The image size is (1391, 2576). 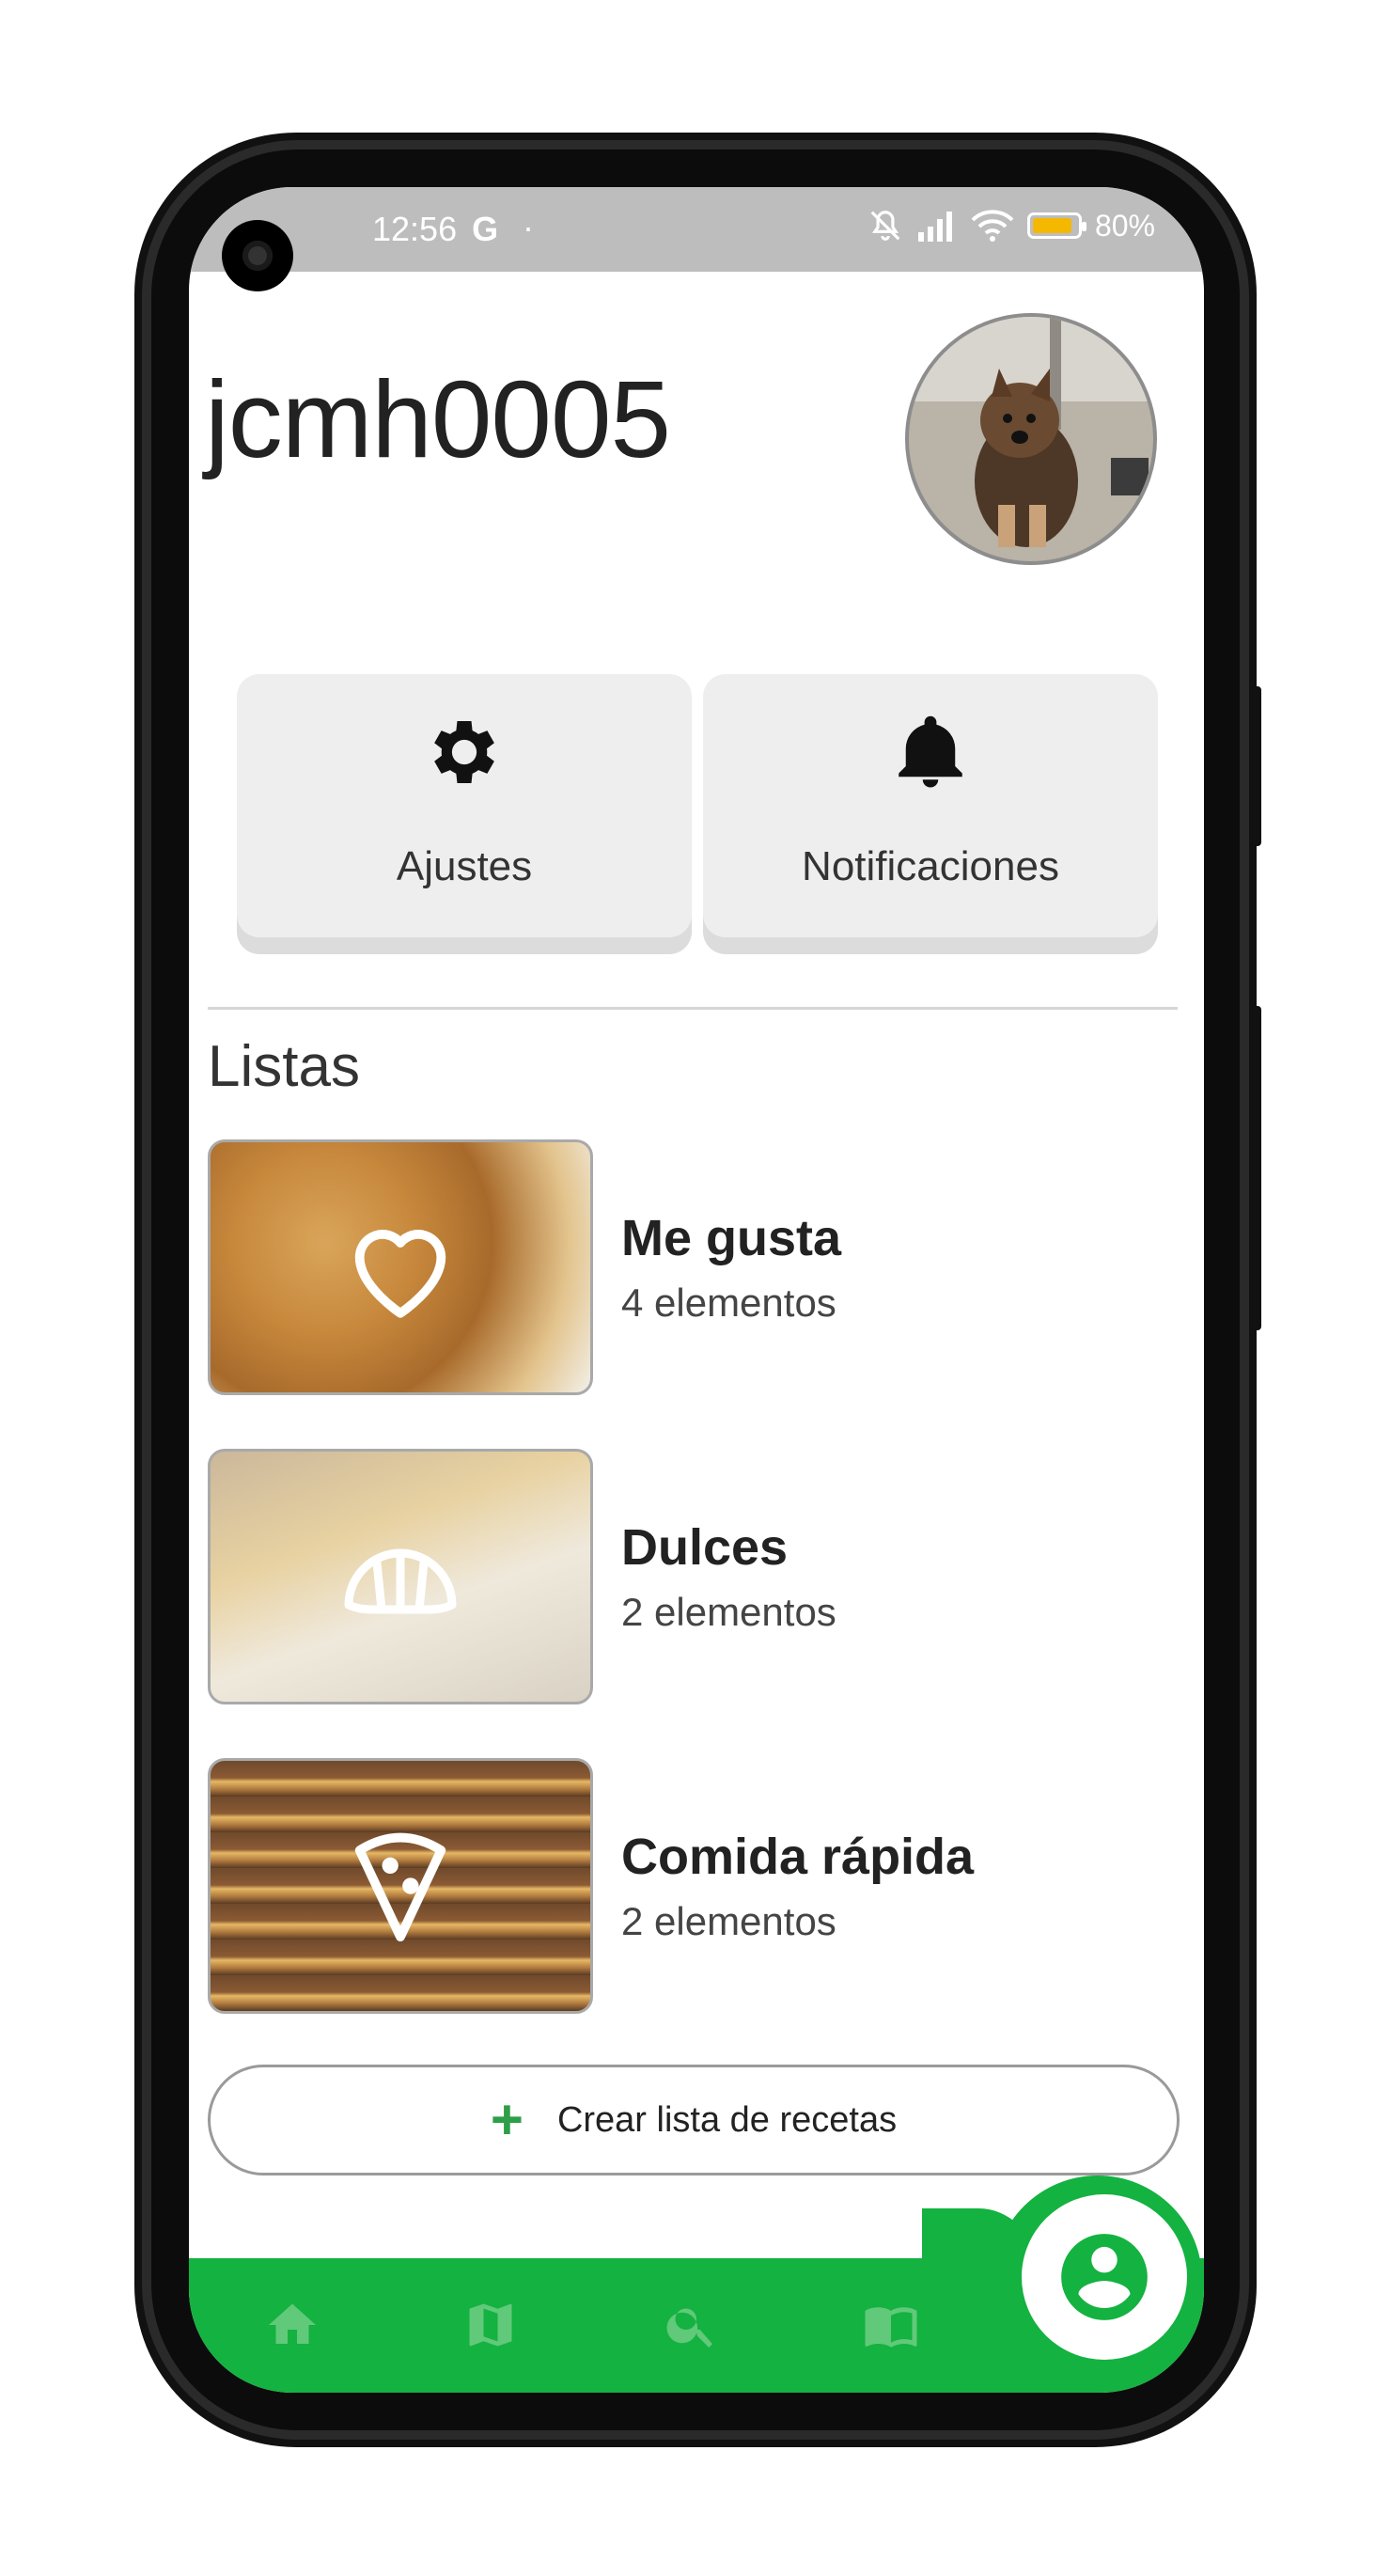 I want to click on profile-tab, so click(x=1097, y=2280).